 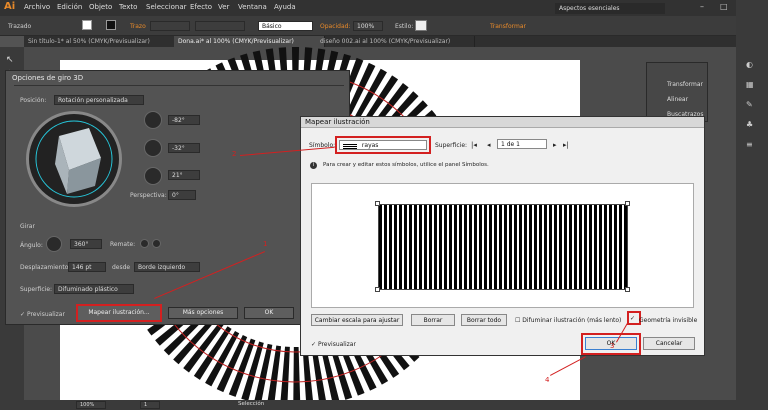 What do you see at coordinates (123, 244) in the screenshot?
I see `cap-label: Remate:` at bounding box center [123, 244].